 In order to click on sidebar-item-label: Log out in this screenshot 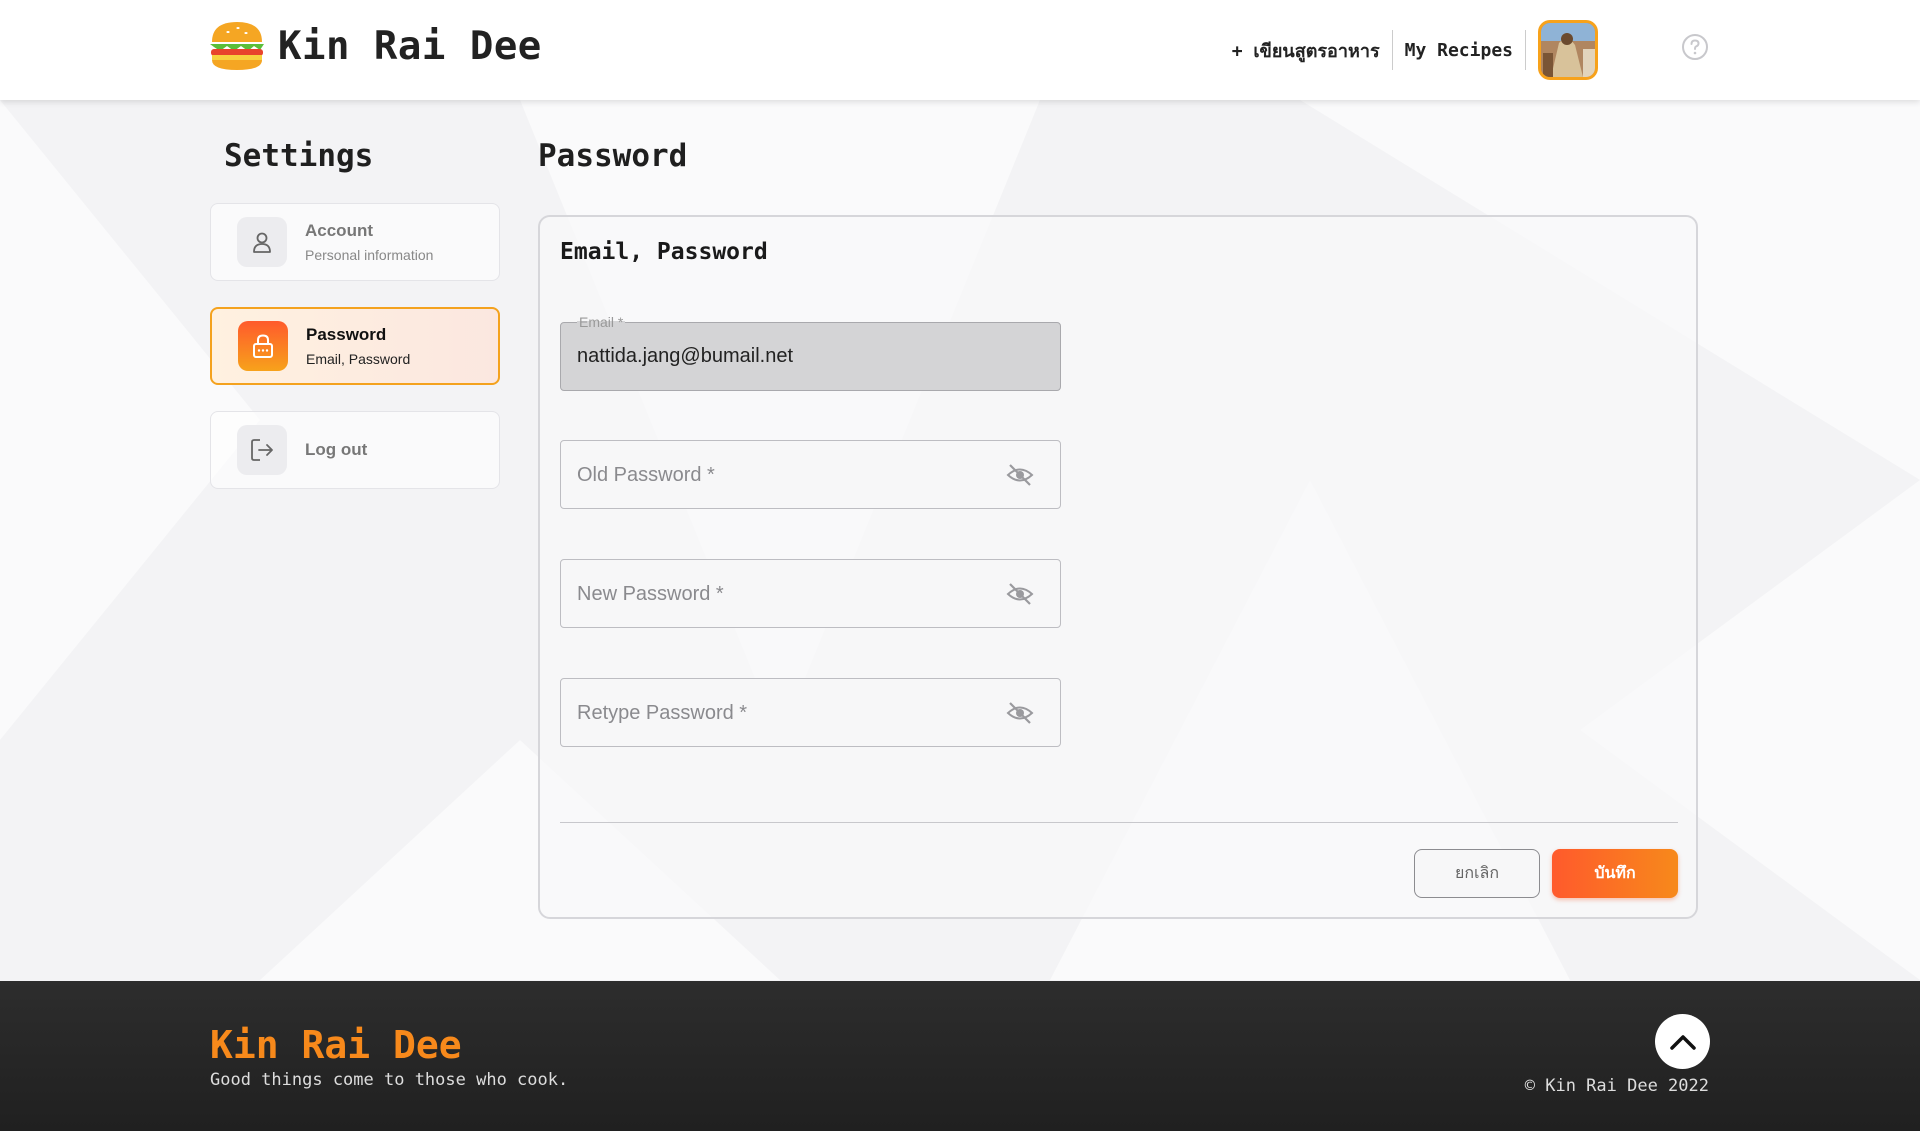, I will do `click(336, 449)`.